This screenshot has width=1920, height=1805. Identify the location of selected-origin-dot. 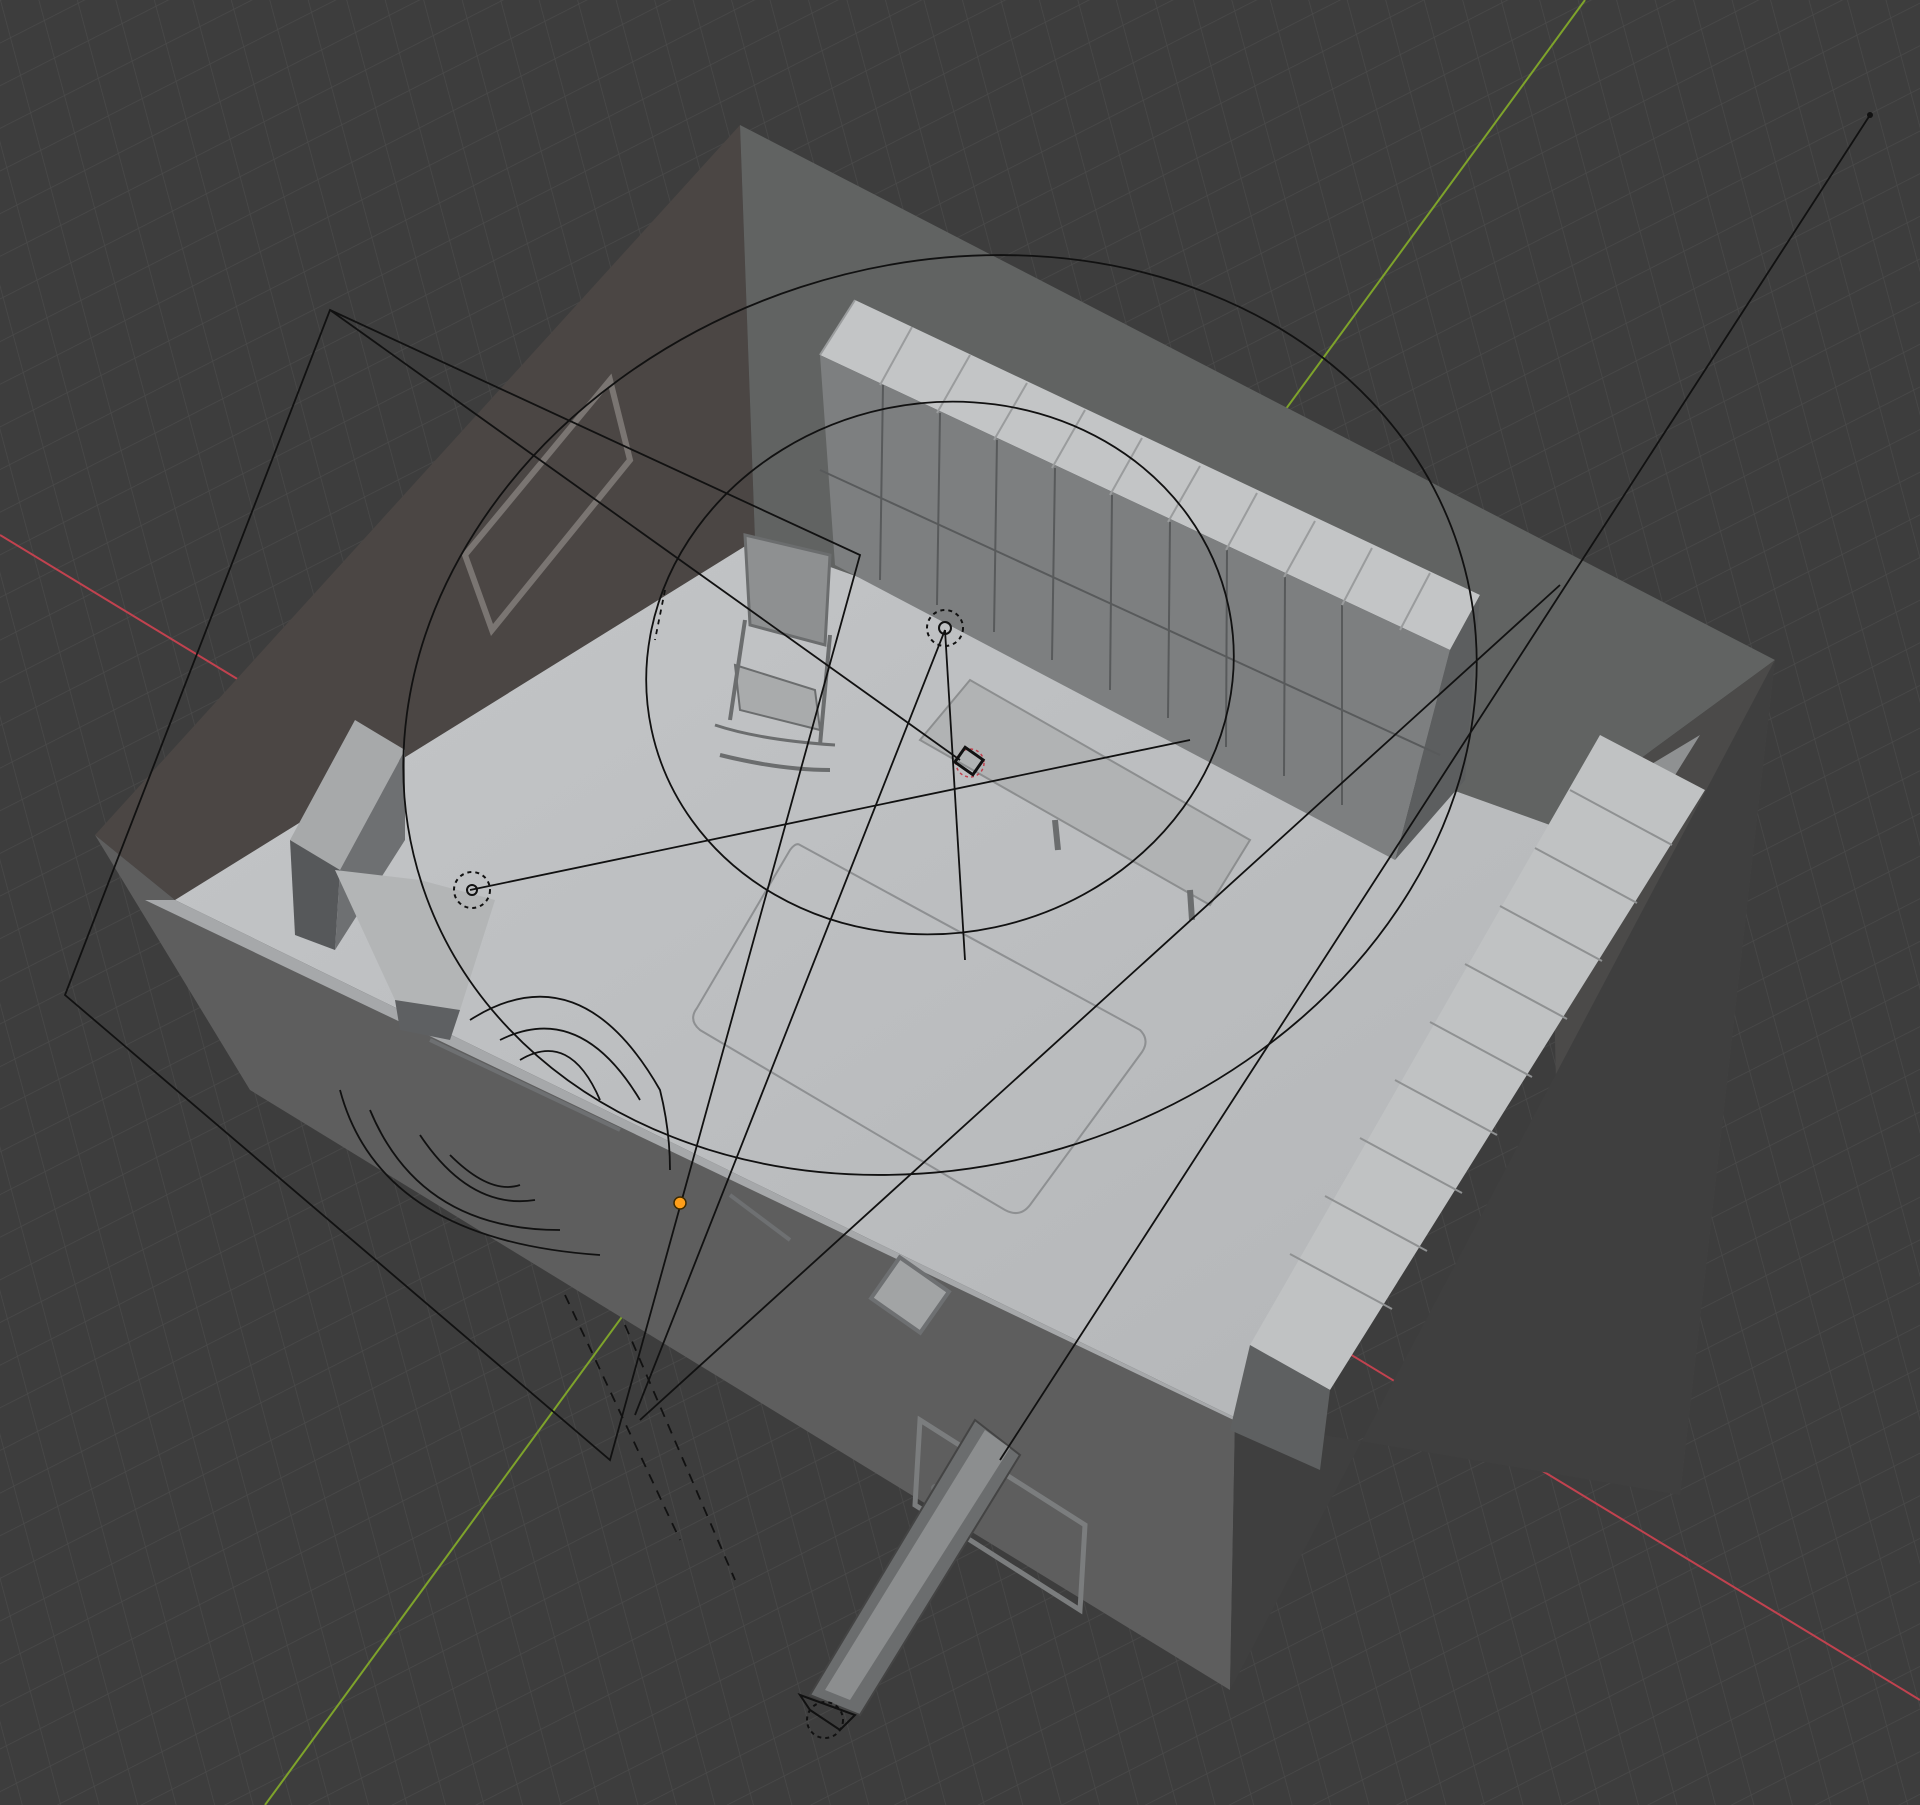
(680, 1203).